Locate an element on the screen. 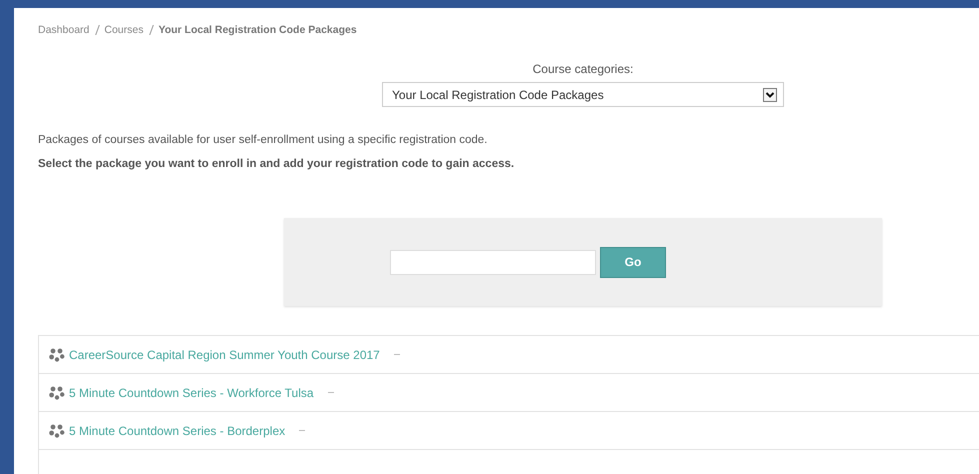 The width and height of the screenshot is (979, 474). registration-code-field is located at coordinates (493, 262).